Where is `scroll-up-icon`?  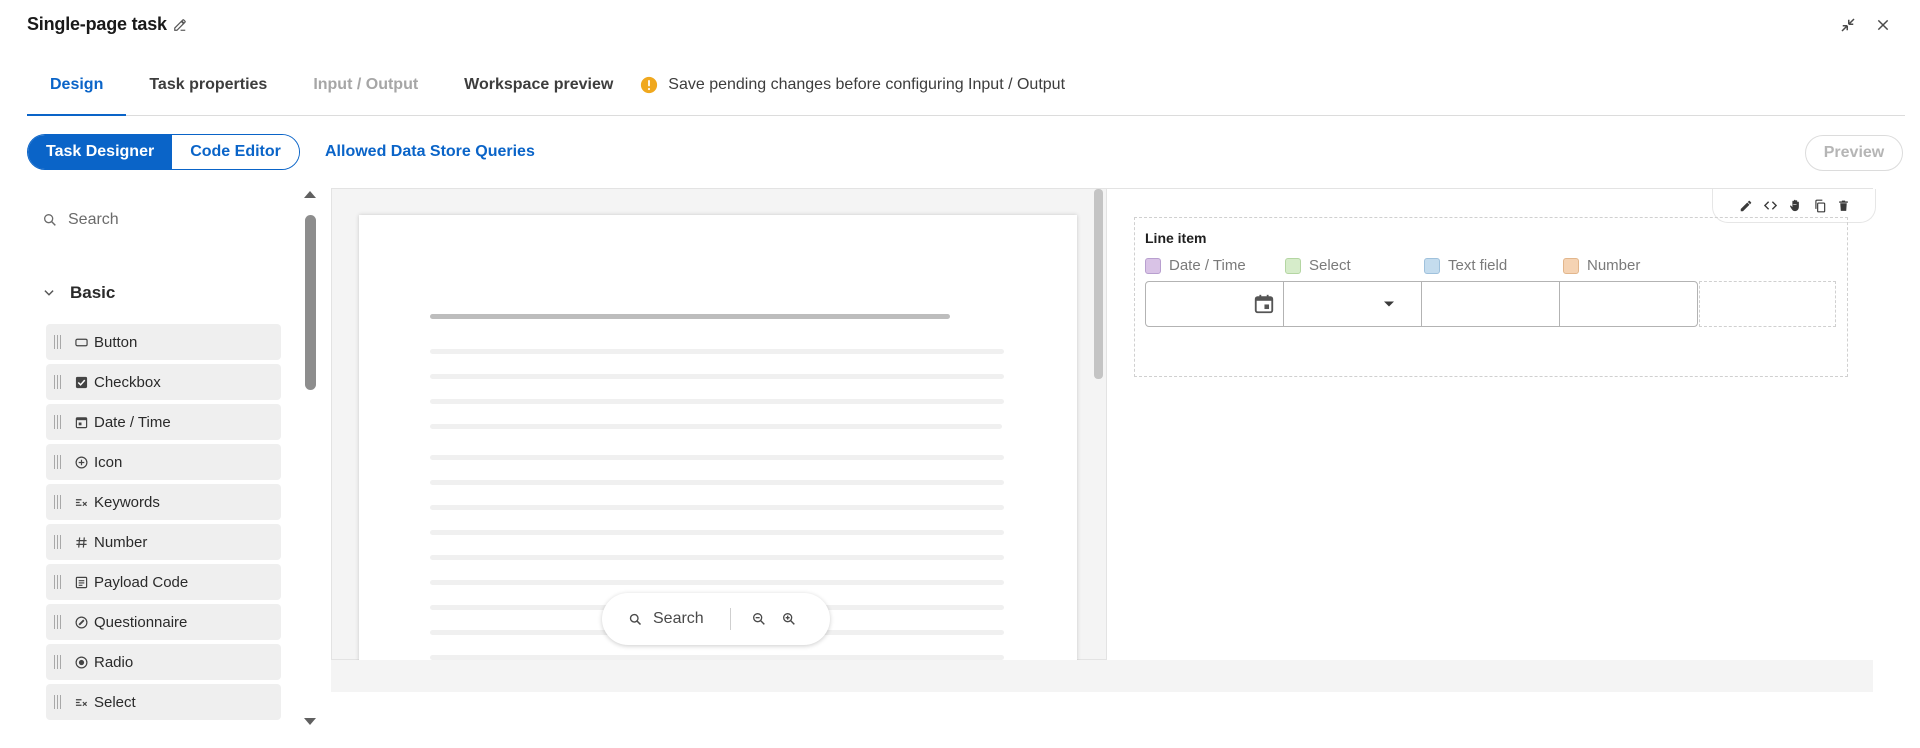 scroll-up-icon is located at coordinates (310, 194).